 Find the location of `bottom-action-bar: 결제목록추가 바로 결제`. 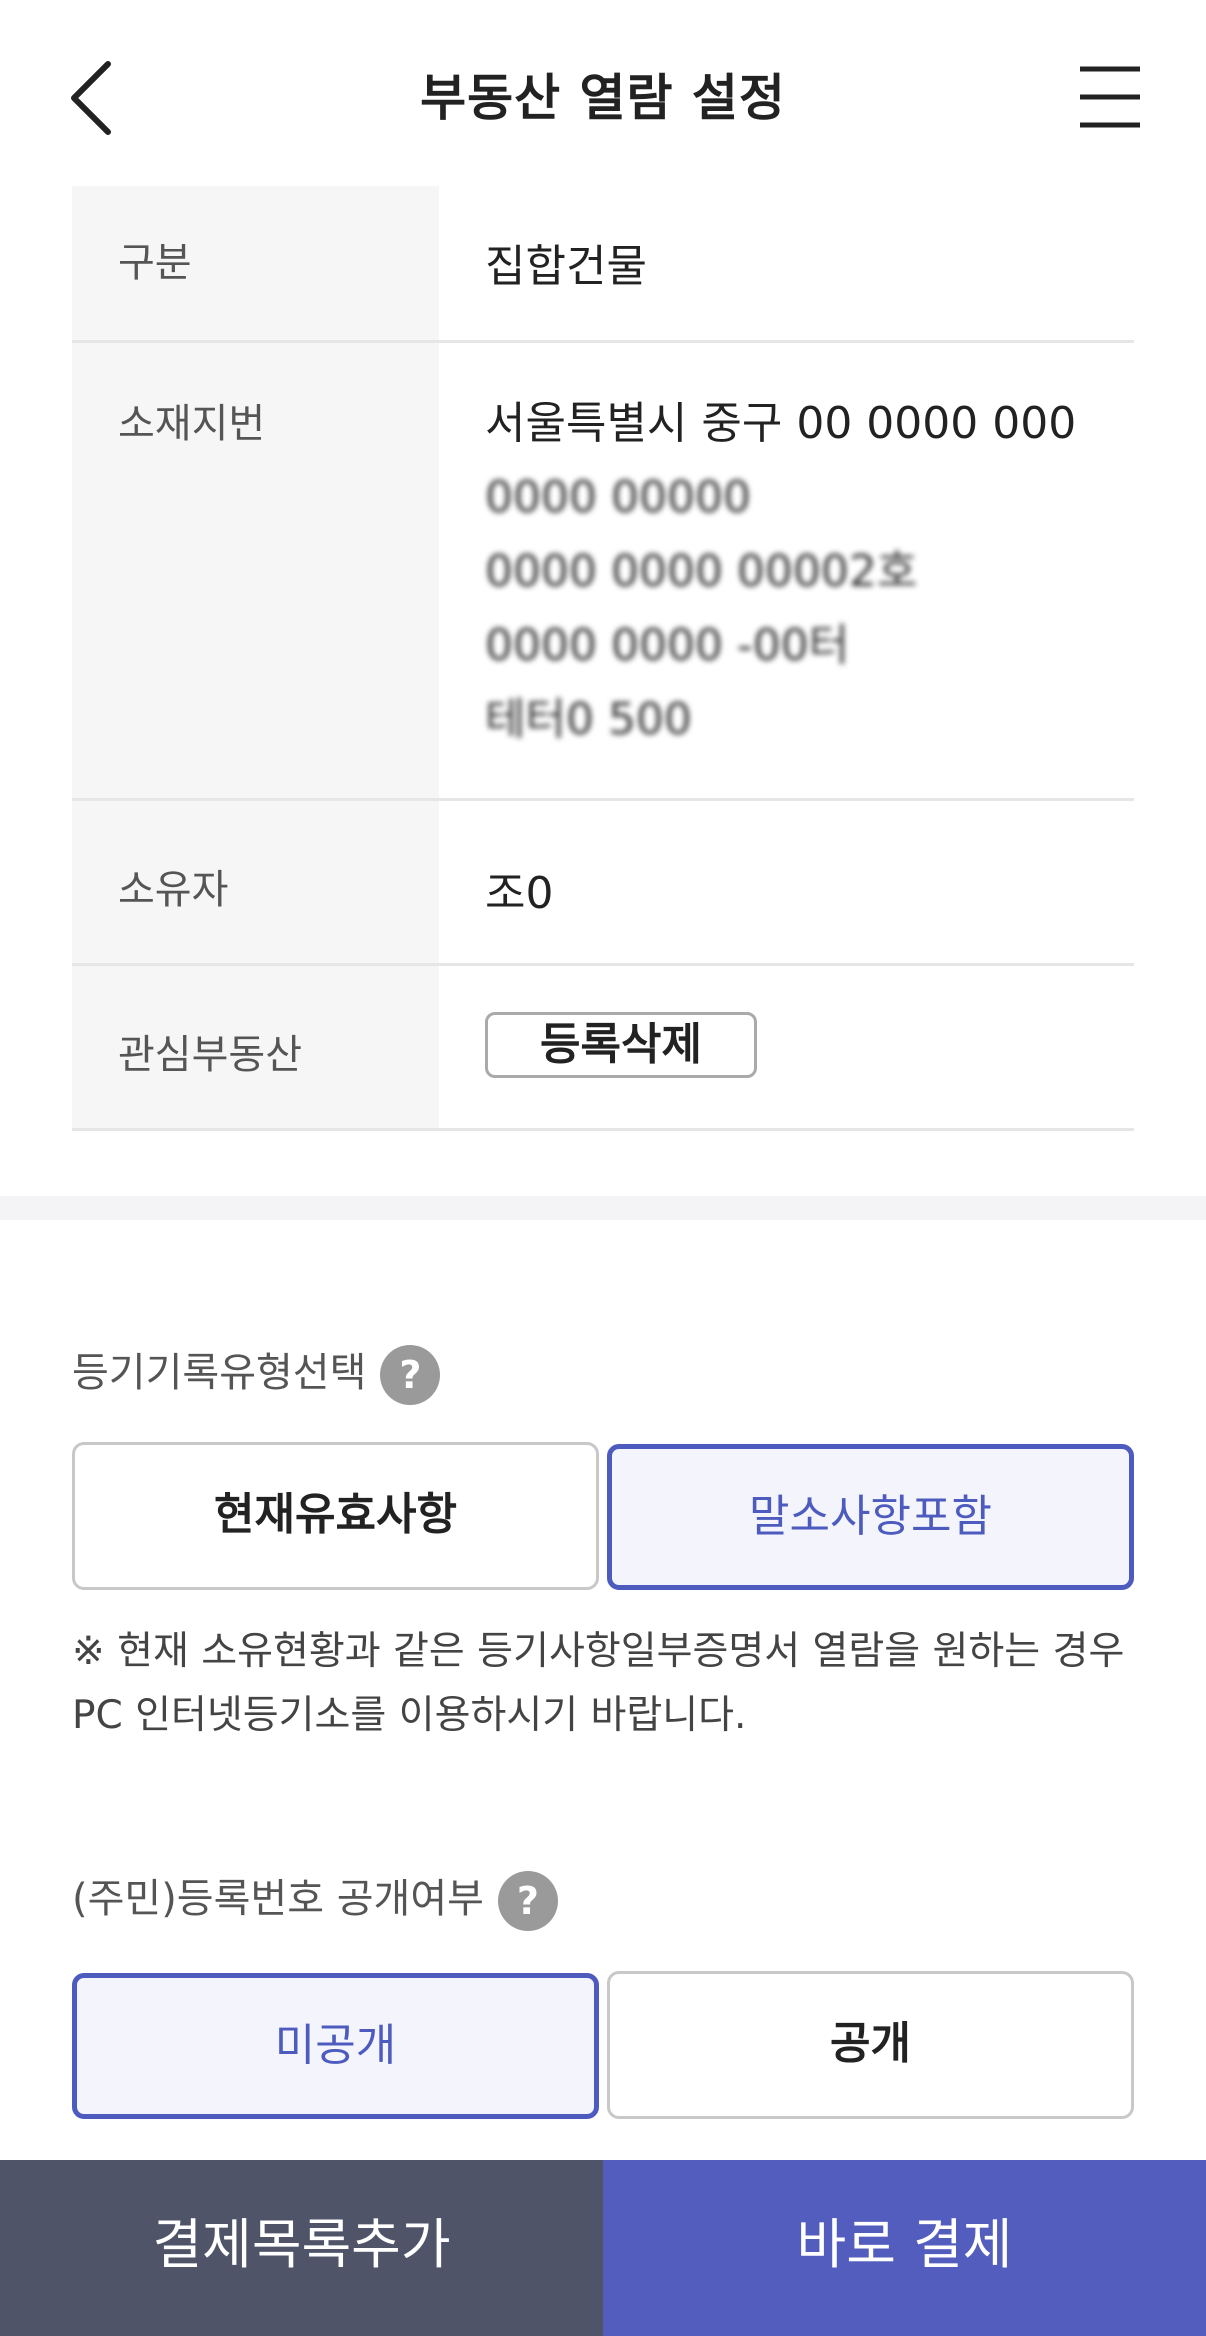

bottom-action-bar: 결제목록추가 바로 결제 is located at coordinates (603, 2248).